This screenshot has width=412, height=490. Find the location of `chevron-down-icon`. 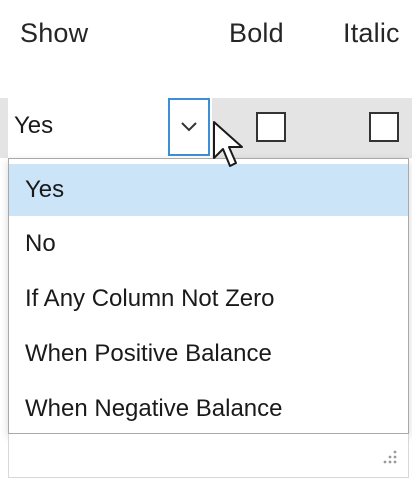

chevron-down-icon is located at coordinates (189, 127).